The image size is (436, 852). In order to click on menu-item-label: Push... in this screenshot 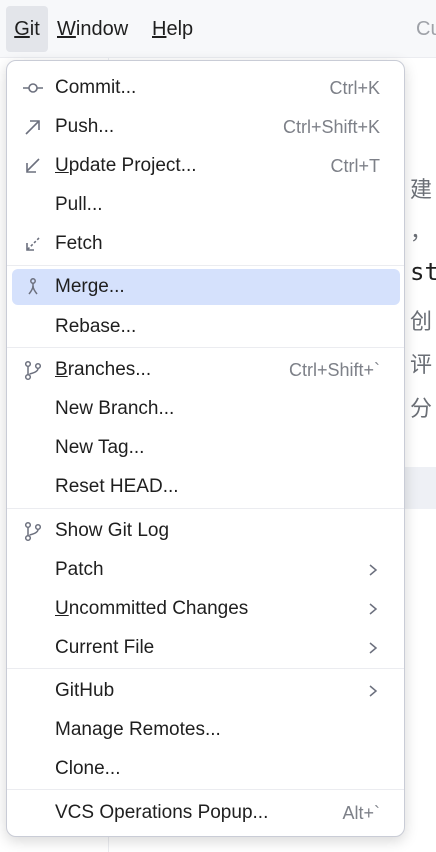, I will do `click(85, 126)`.